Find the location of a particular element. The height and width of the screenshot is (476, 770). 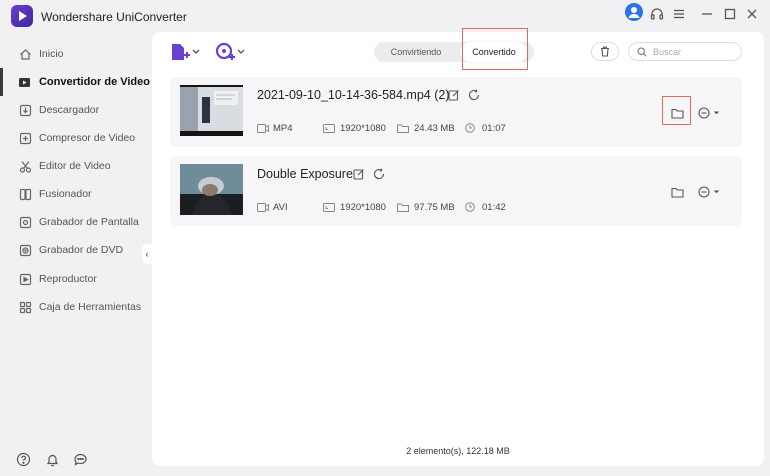

sidebar-item-fusionador: Fusionador is located at coordinates (75, 194).